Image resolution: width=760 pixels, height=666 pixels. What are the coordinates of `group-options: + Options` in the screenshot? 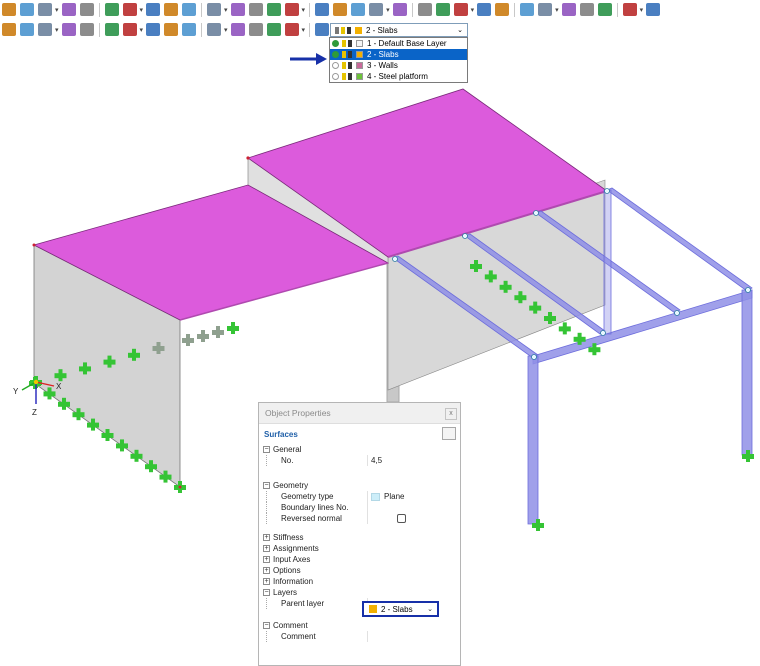 It's located at (359, 570).